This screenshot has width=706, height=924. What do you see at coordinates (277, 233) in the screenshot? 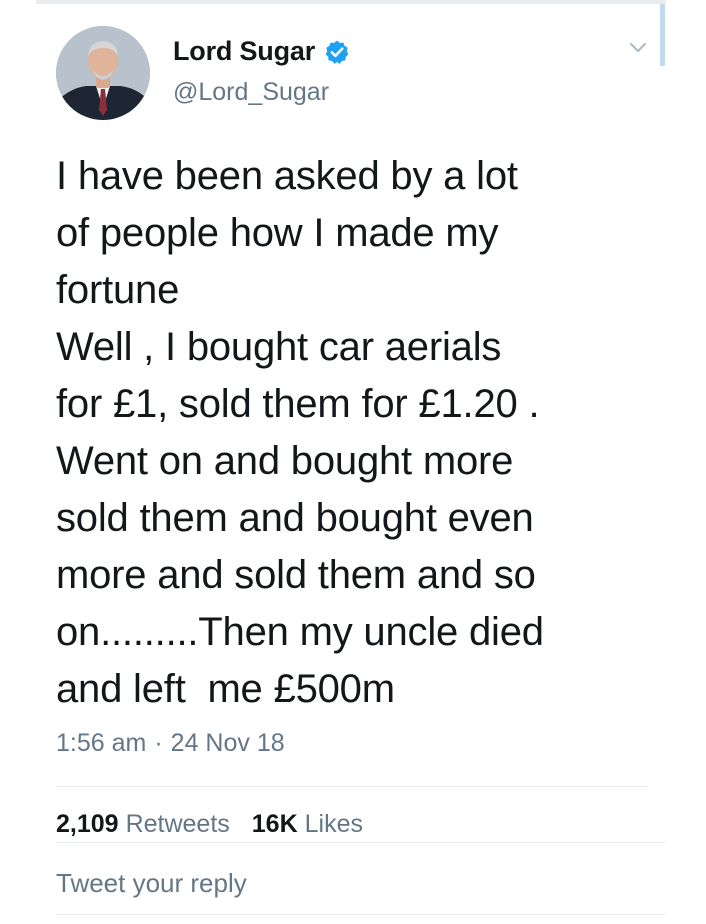
I see `tweet-text-line: of people how I made my` at bounding box center [277, 233].